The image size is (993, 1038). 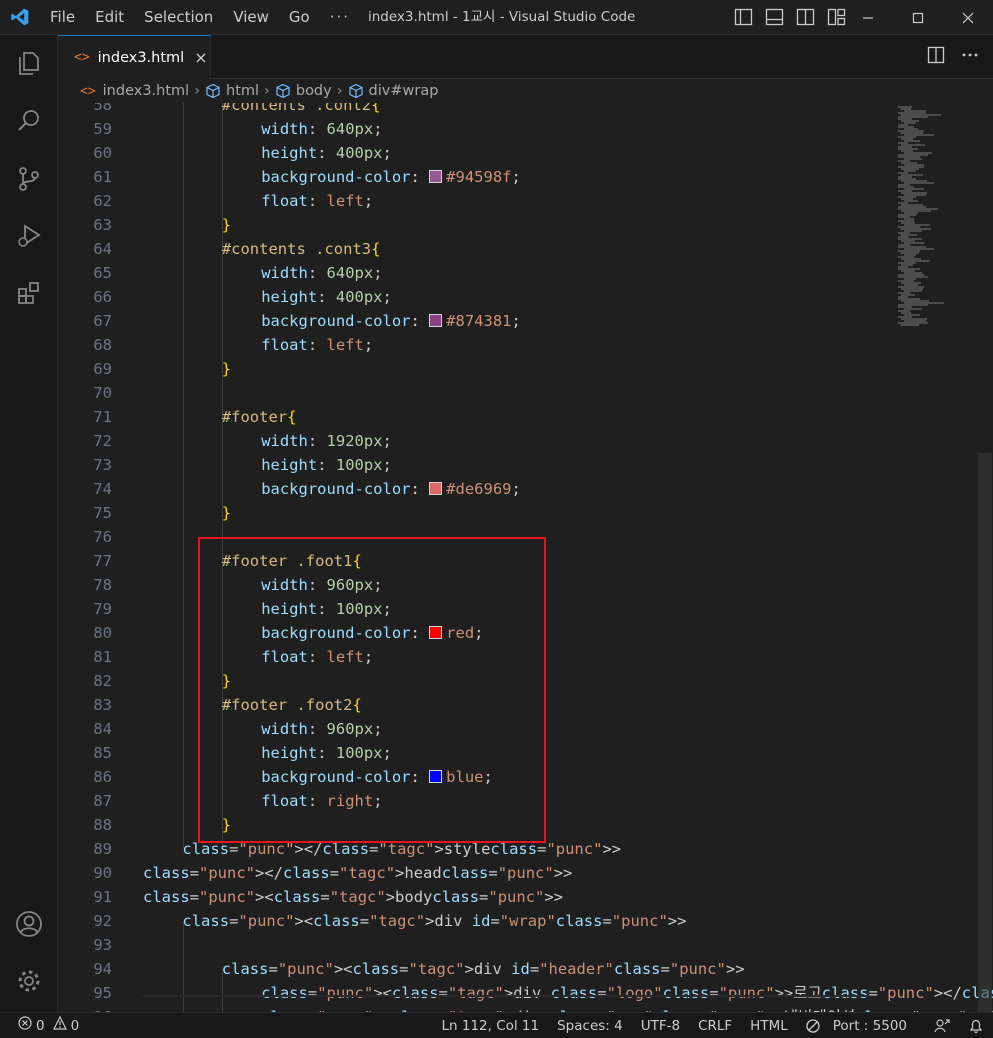 I want to click on minimize-icon, so click(x=868, y=17).